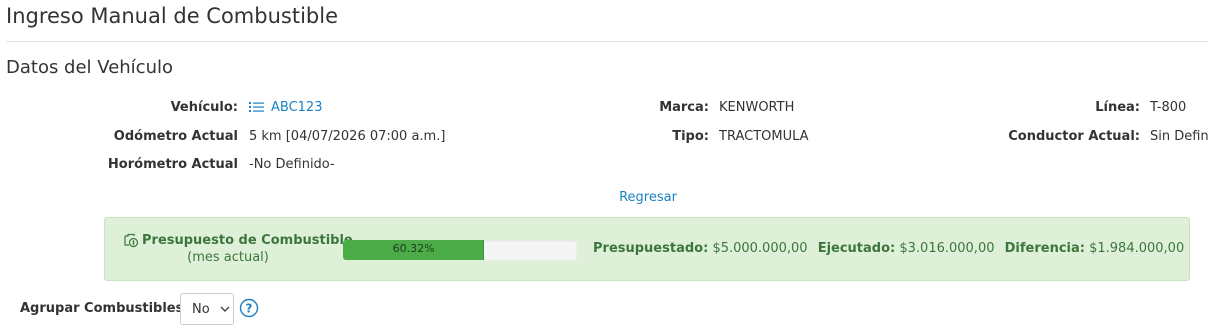 The width and height of the screenshot is (1208, 328). Describe the element at coordinates (684, 107) in the screenshot. I see `brand-label: Marca:` at that location.